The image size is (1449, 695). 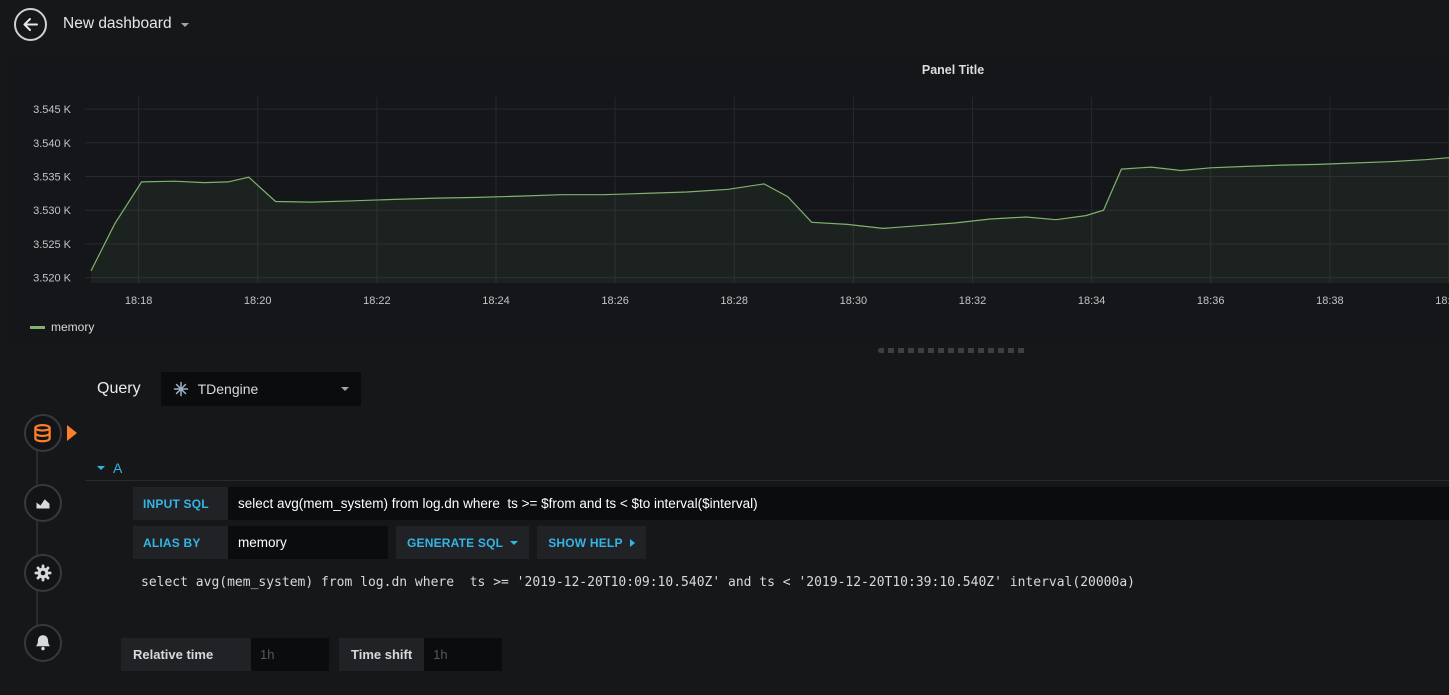 I want to click on svg-text: 18:40, so click(x=1442, y=301).